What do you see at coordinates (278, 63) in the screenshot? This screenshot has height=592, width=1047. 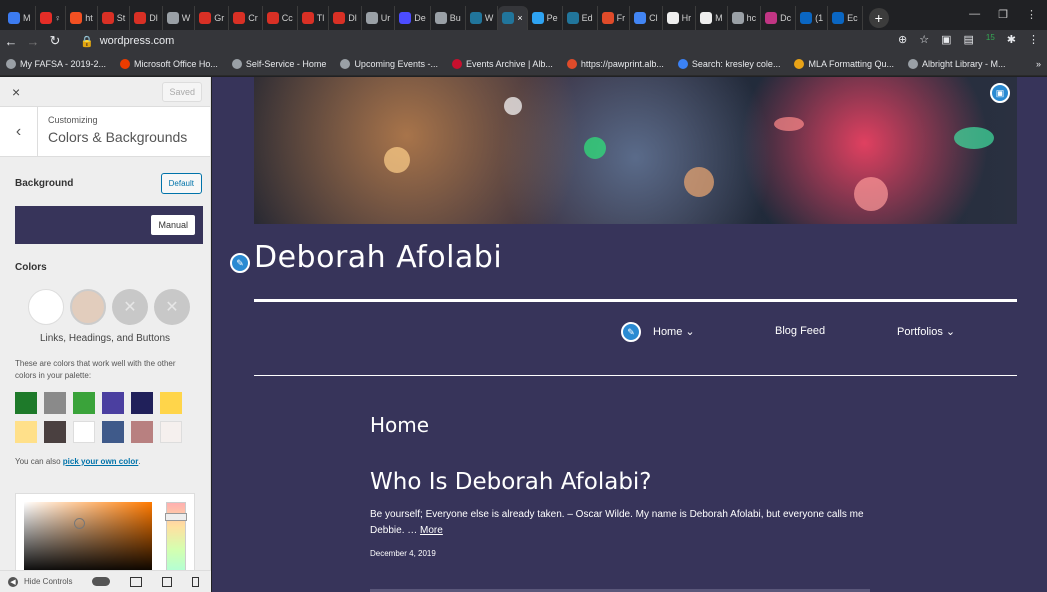 I see `bookmark-item: Self-Service - Home` at bounding box center [278, 63].